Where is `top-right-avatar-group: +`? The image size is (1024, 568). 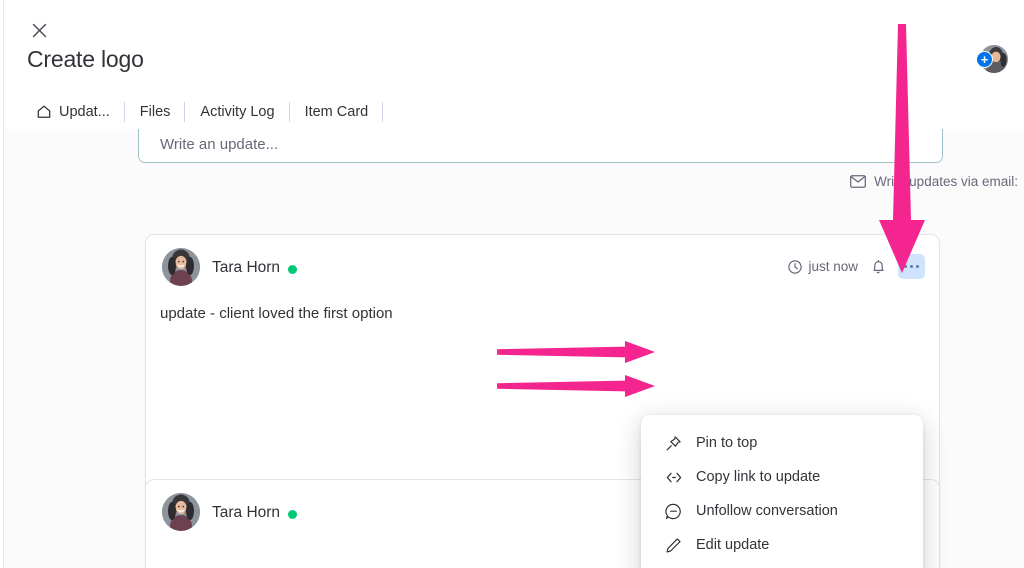 top-right-avatar-group: + is located at coordinates (993, 60).